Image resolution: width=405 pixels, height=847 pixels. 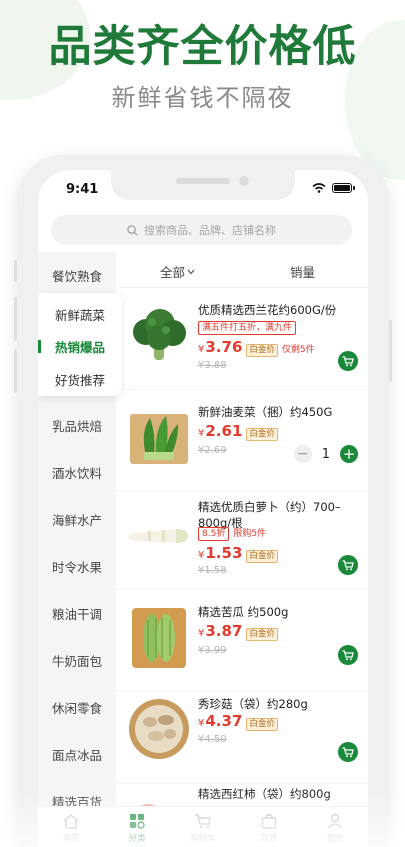 I want to click on sort-sales-button: 销量, so click(x=302, y=271).